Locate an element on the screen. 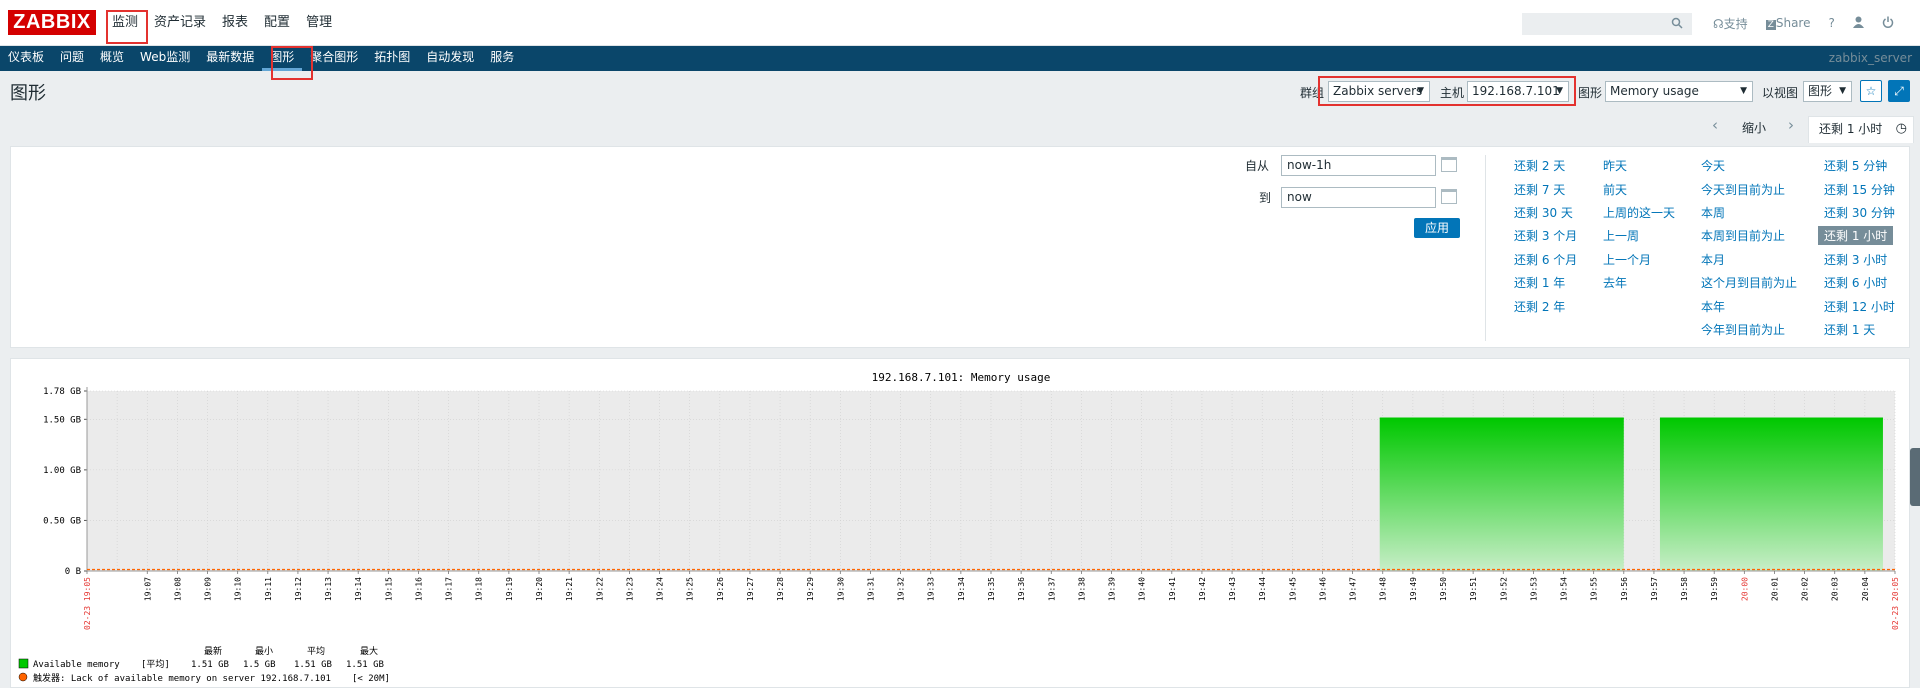 The image size is (1920, 688). sub-menu-item-latest-data: 最新数据 is located at coordinates (230, 58).